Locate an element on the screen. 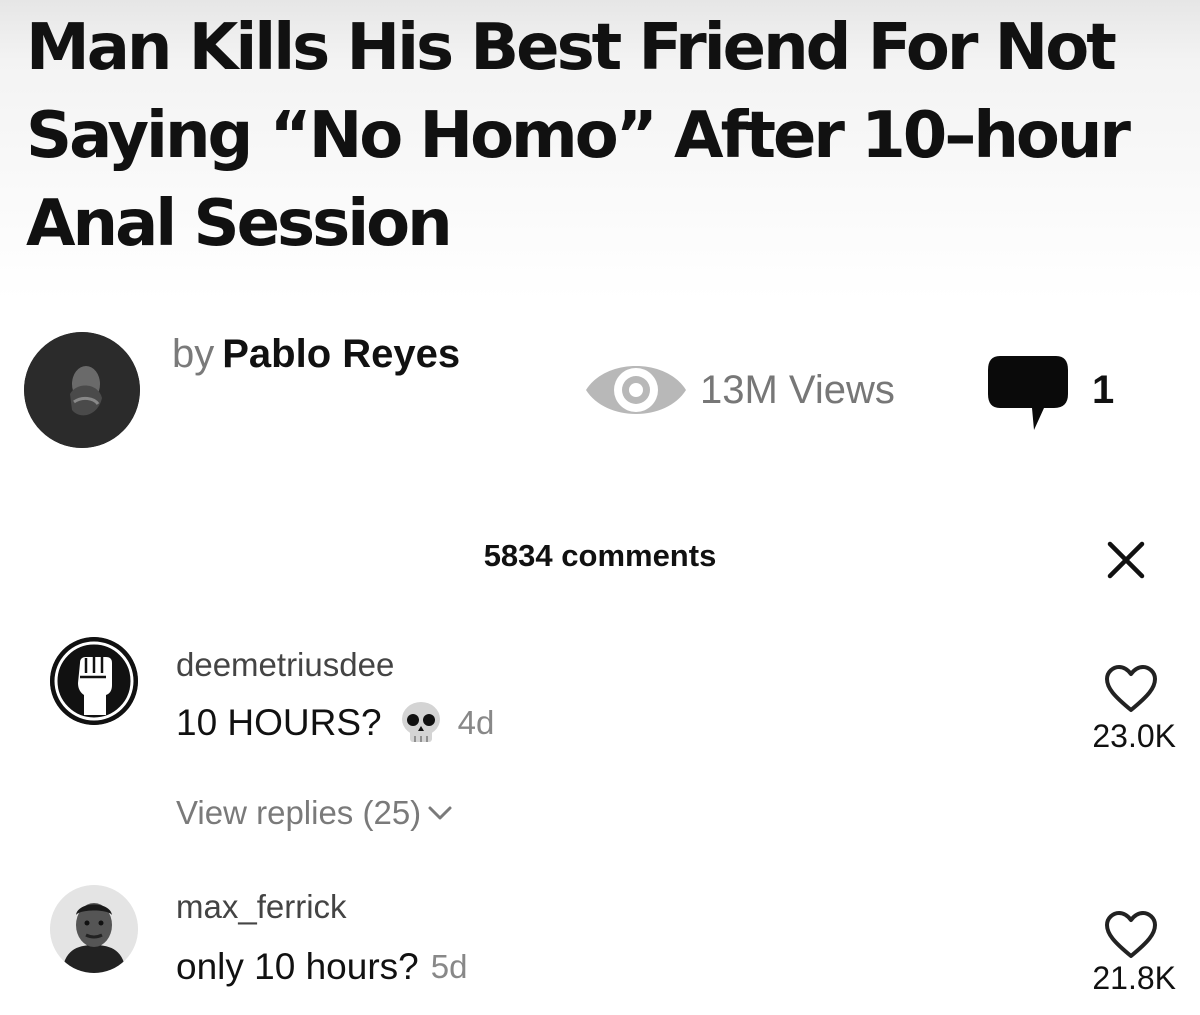  profile-photo is located at coordinates (94, 929).